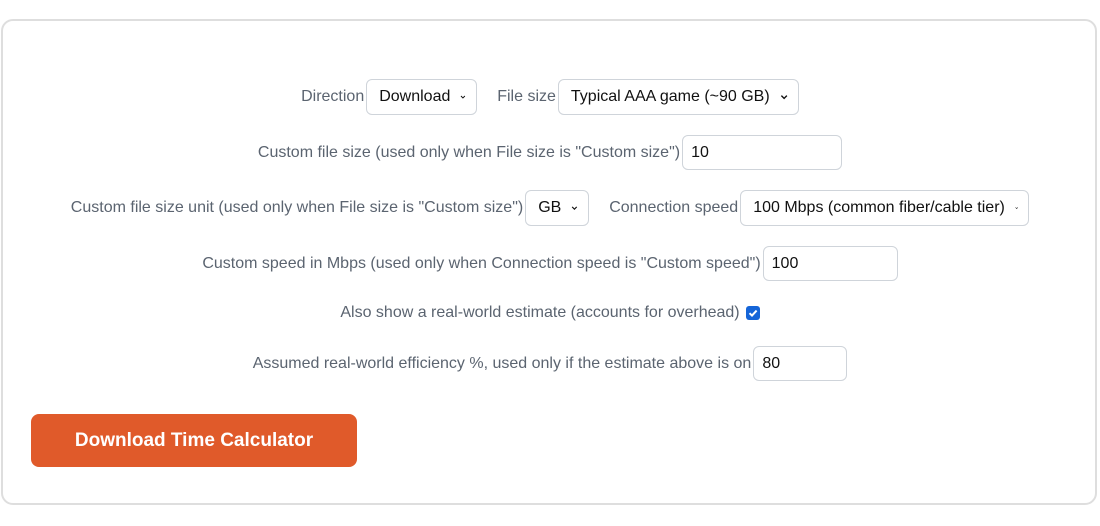 This screenshot has width=1100, height=526. I want to click on connection-speed-select: 100 Mbps (common fiber/cable tier), so click(885, 208).